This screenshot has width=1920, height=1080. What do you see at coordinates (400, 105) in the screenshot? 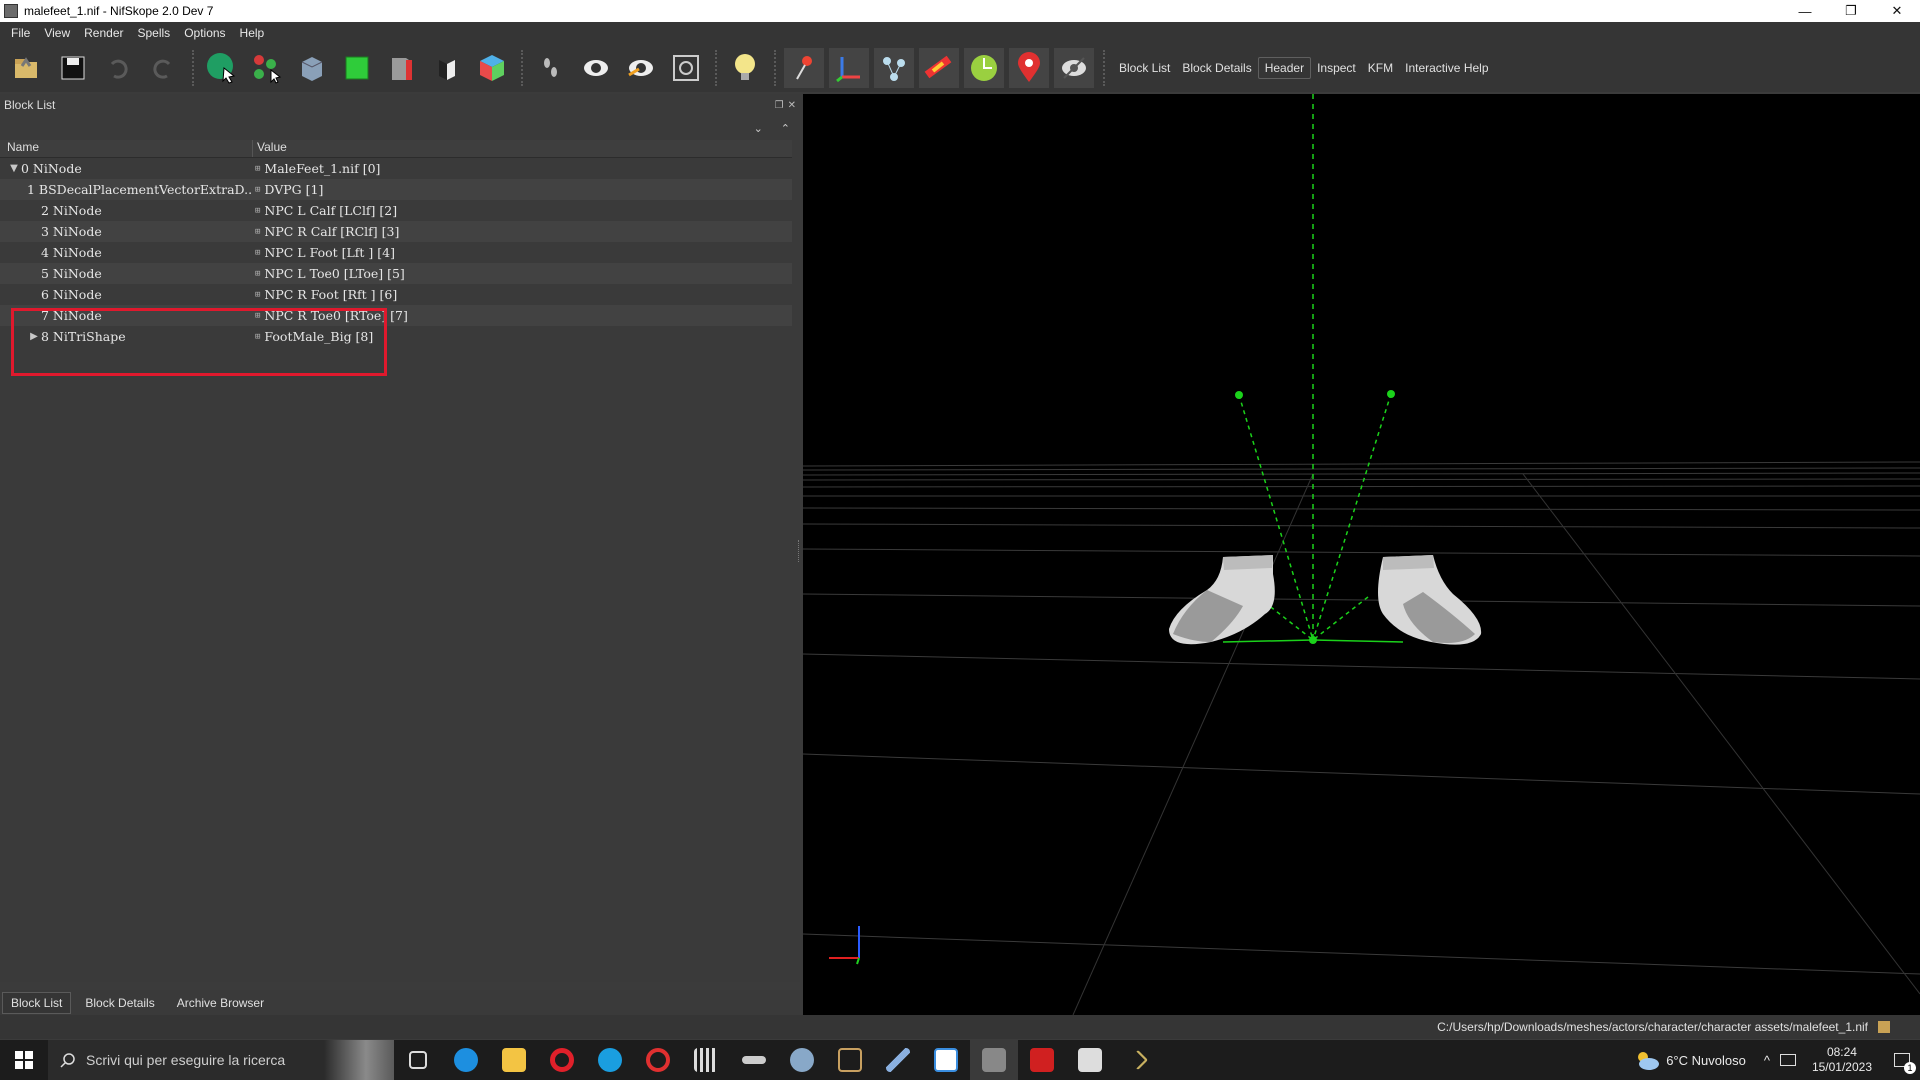
I see `block-list-header: Block List ❐ ✕` at bounding box center [400, 105].